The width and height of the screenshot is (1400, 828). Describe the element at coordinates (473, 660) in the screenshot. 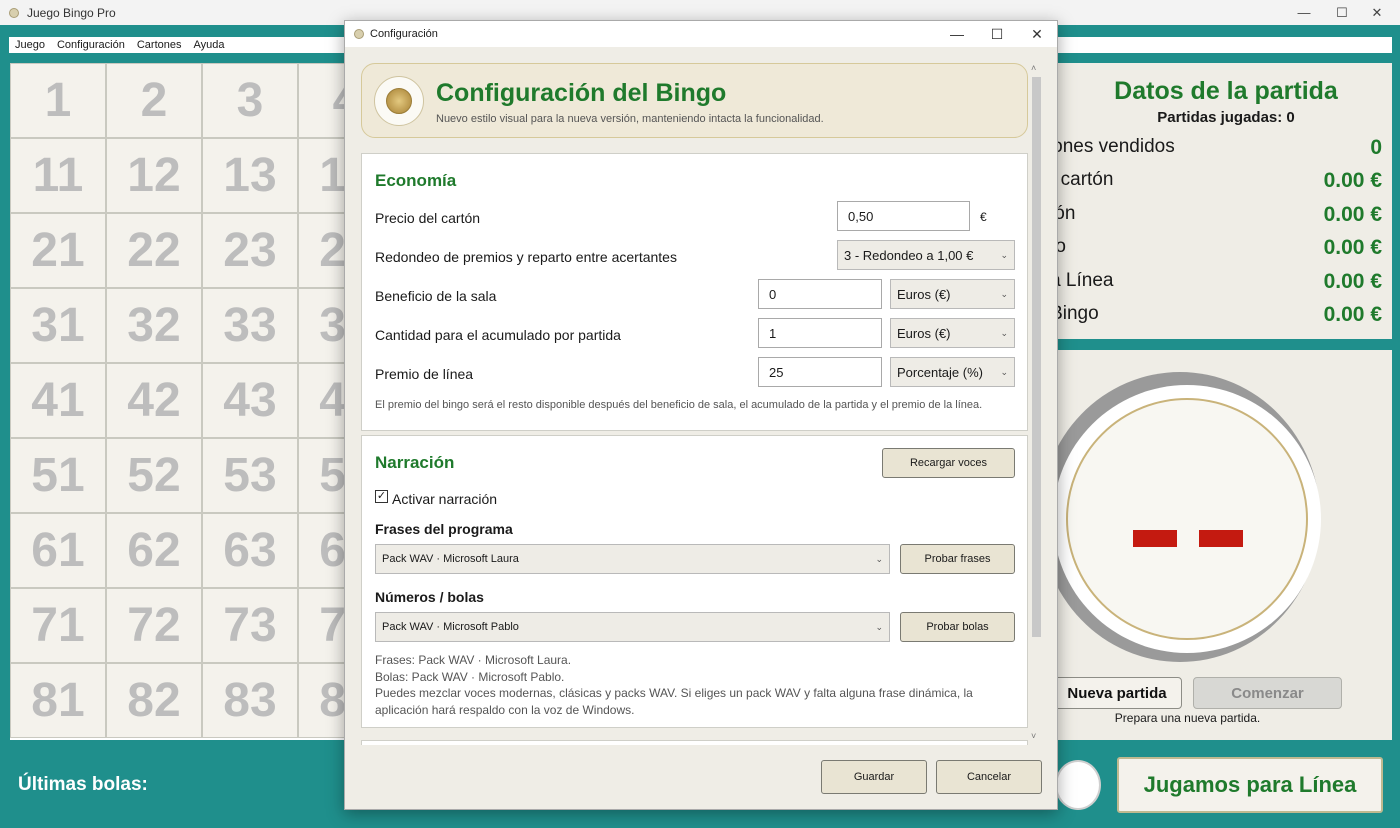

I see `note-line: Frases: Pack WAV · Microsoft Laura.` at that location.